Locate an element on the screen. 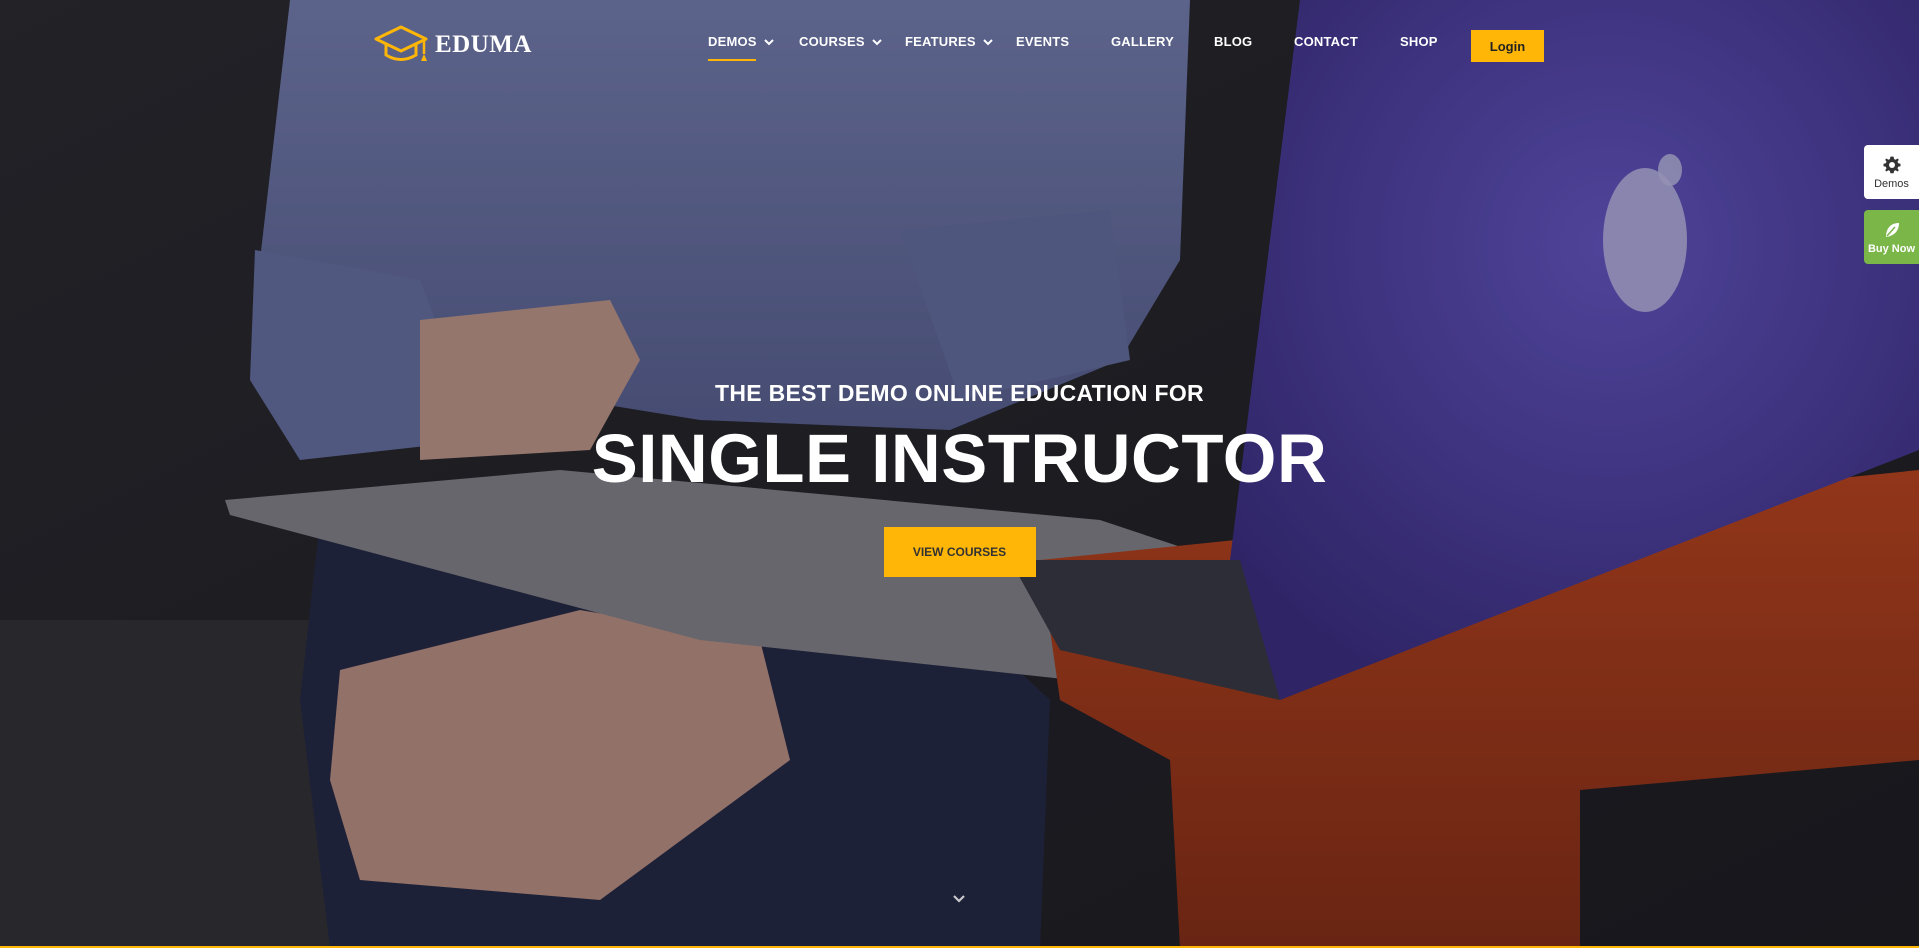 This screenshot has width=1919, height=948. nav-item-demos: DEMOS is located at coordinates (741, 47).